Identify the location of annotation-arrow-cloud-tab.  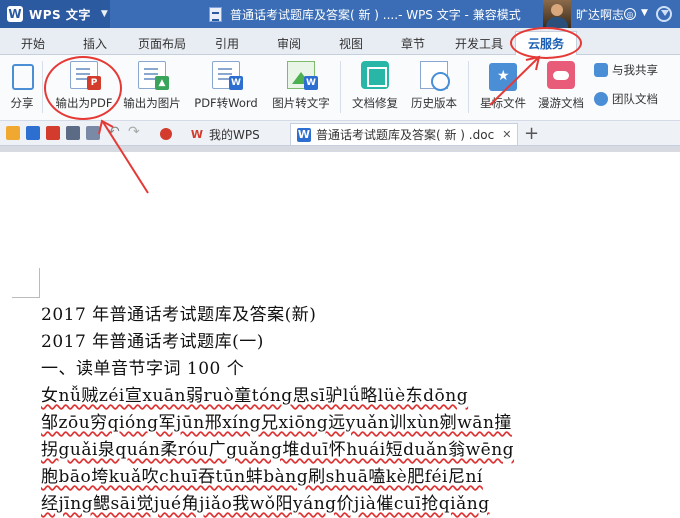
(514, 81).